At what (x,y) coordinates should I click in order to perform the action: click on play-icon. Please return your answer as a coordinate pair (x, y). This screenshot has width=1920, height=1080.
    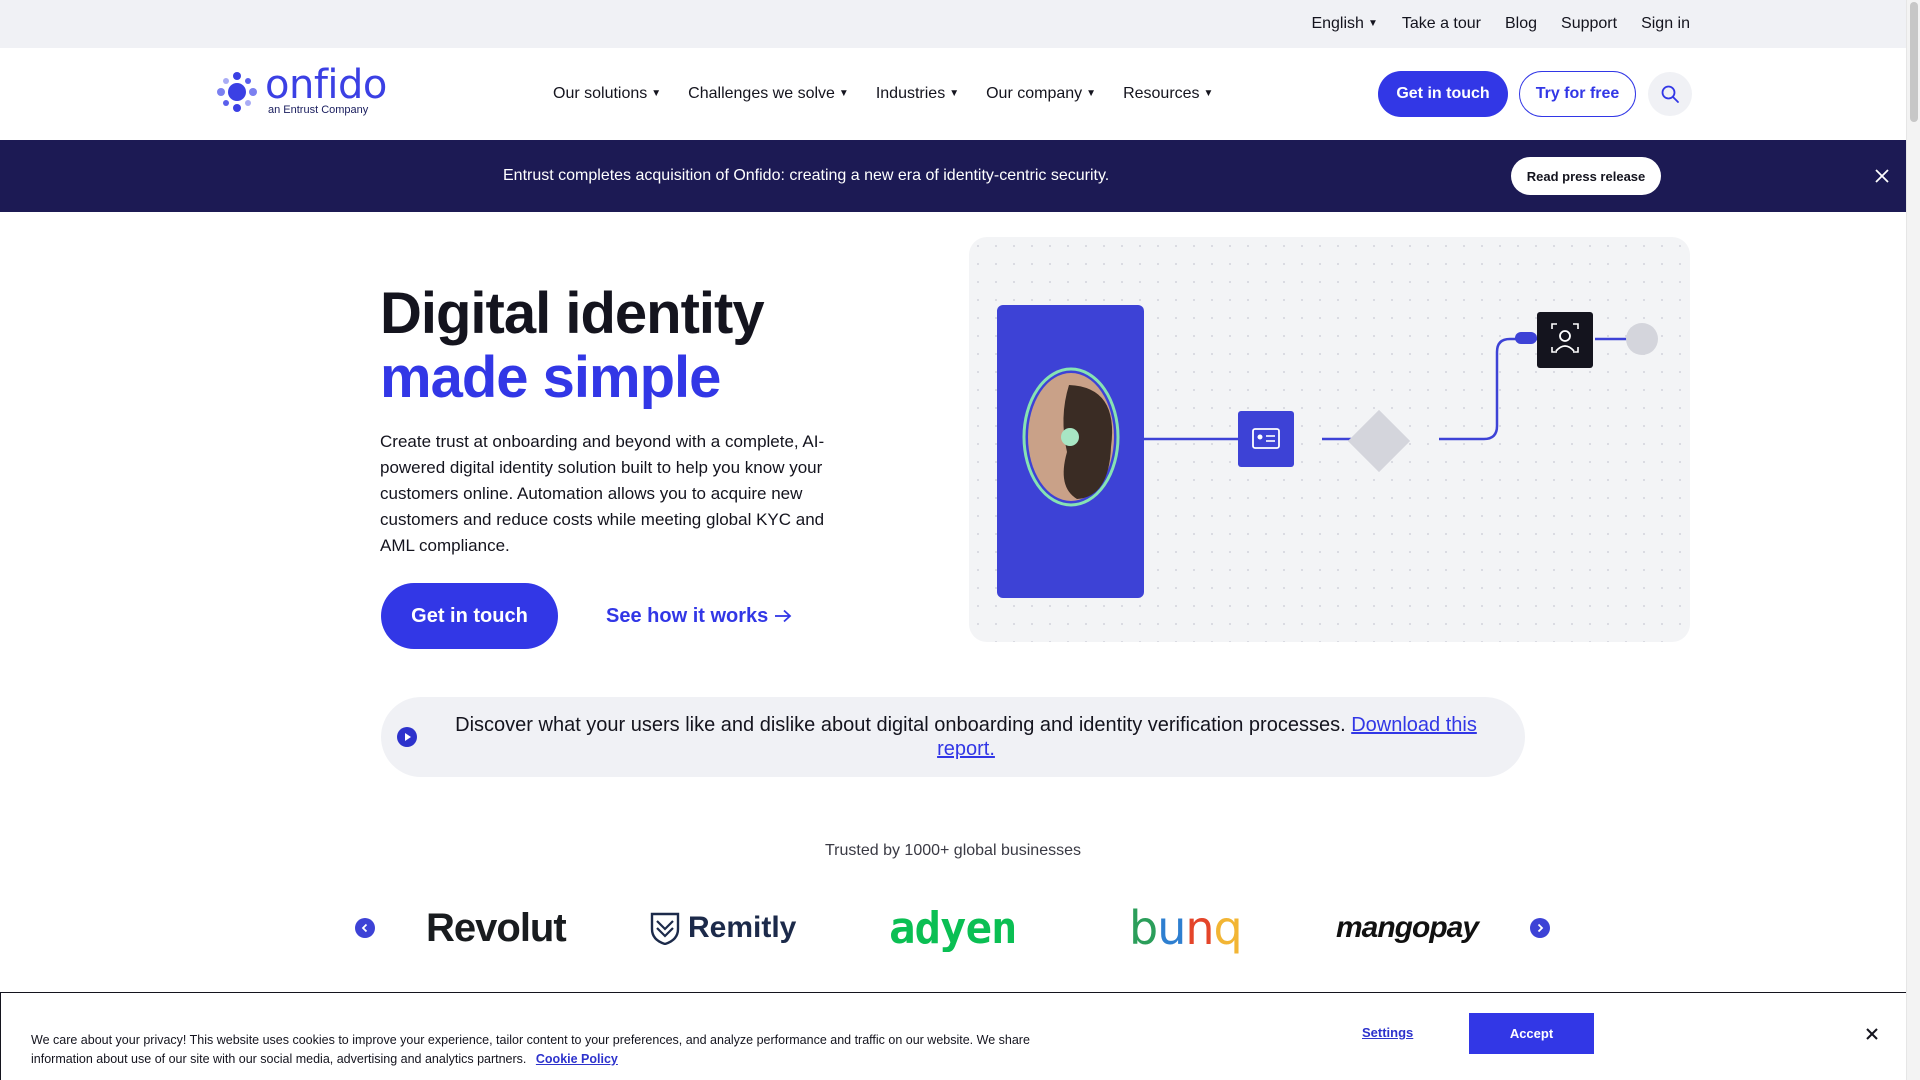
    Looking at the image, I should click on (407, 737).